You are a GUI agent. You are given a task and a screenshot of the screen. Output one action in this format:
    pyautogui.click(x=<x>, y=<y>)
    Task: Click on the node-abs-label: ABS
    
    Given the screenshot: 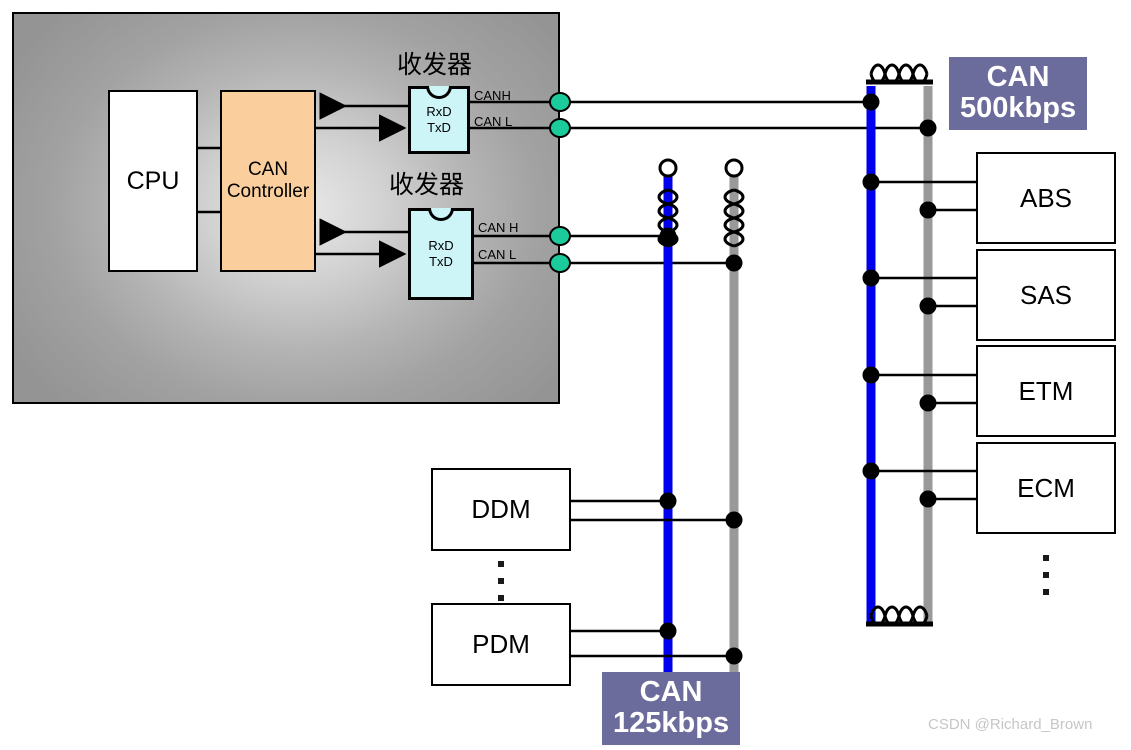 What is the action you would take?
    pyautogui.click(x=1046, y=197)
    